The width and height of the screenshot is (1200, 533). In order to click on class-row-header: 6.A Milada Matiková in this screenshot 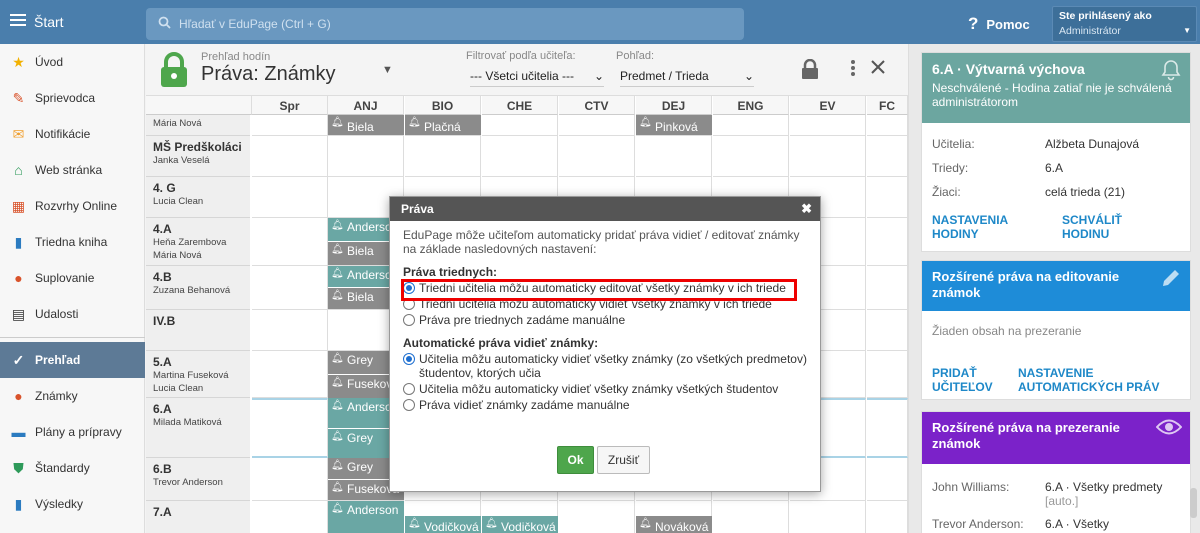, I will do `click(198, 428)`.